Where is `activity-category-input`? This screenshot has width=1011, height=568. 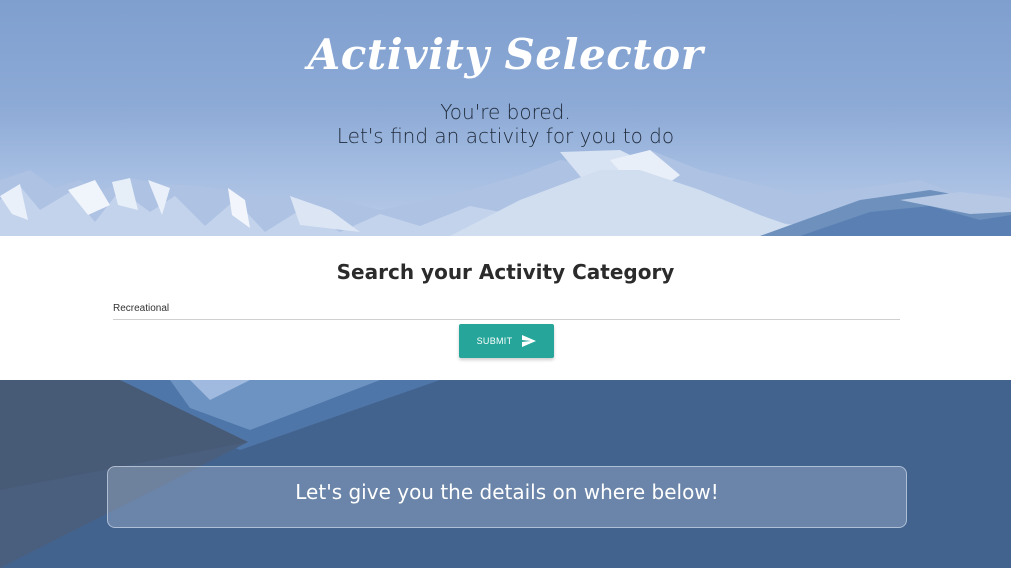 activity-category-input is located at coordinates (506, 309).